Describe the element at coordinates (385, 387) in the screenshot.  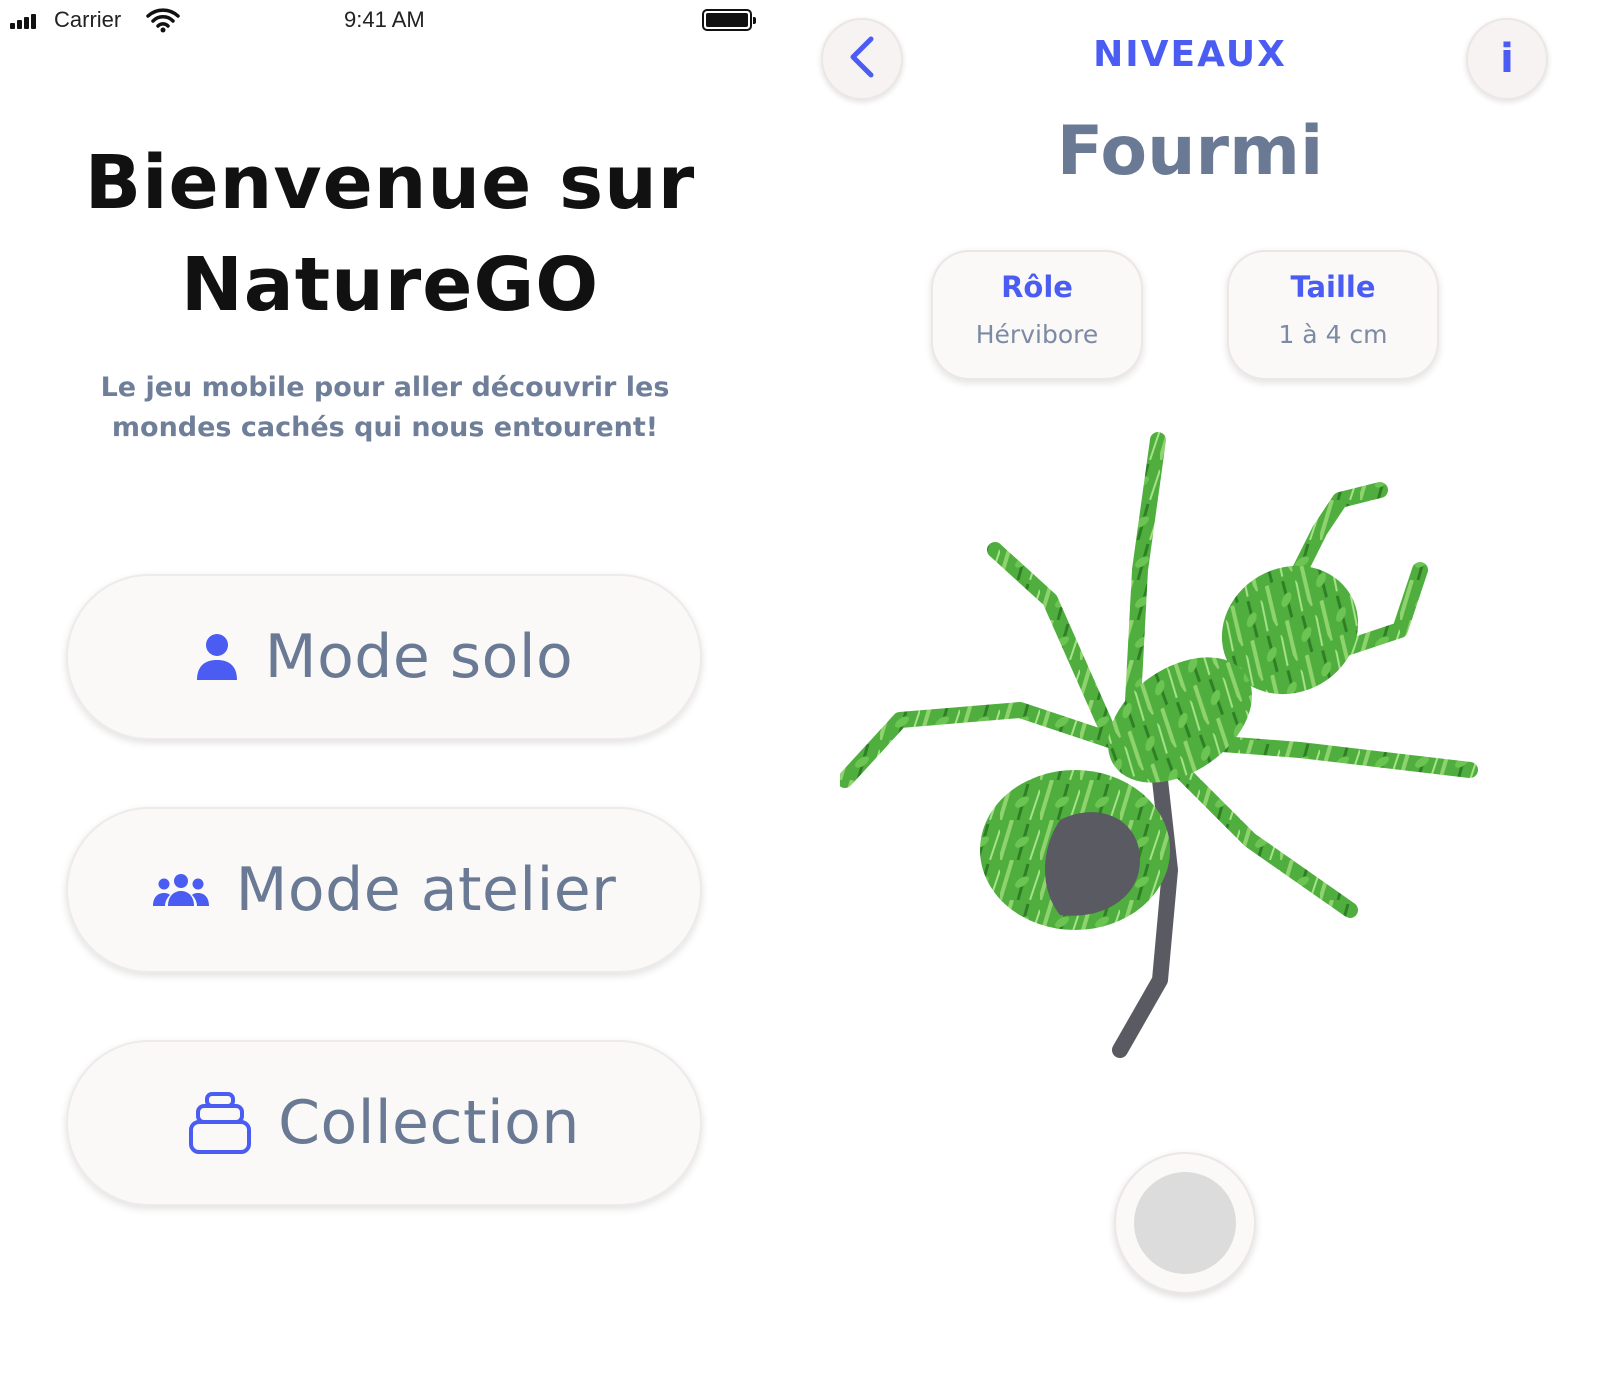
I see `tagline-line1: Le jeu mobile pour aller découvrir les` at that location.